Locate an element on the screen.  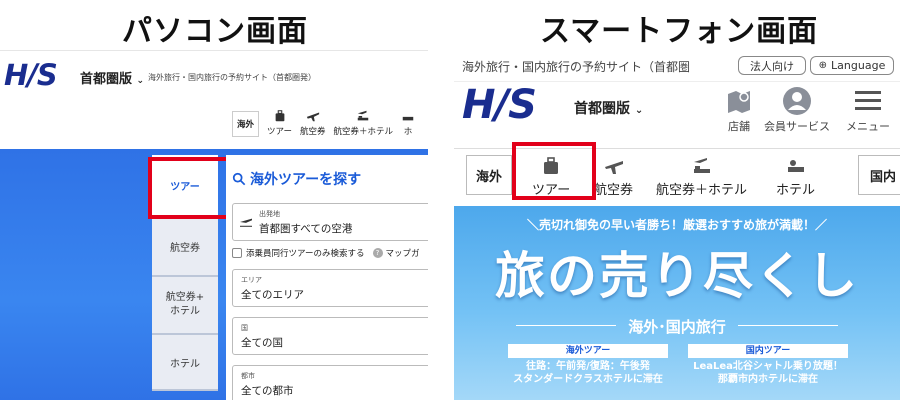
country-value: 全ての国 is located at coordinates (262, 343).